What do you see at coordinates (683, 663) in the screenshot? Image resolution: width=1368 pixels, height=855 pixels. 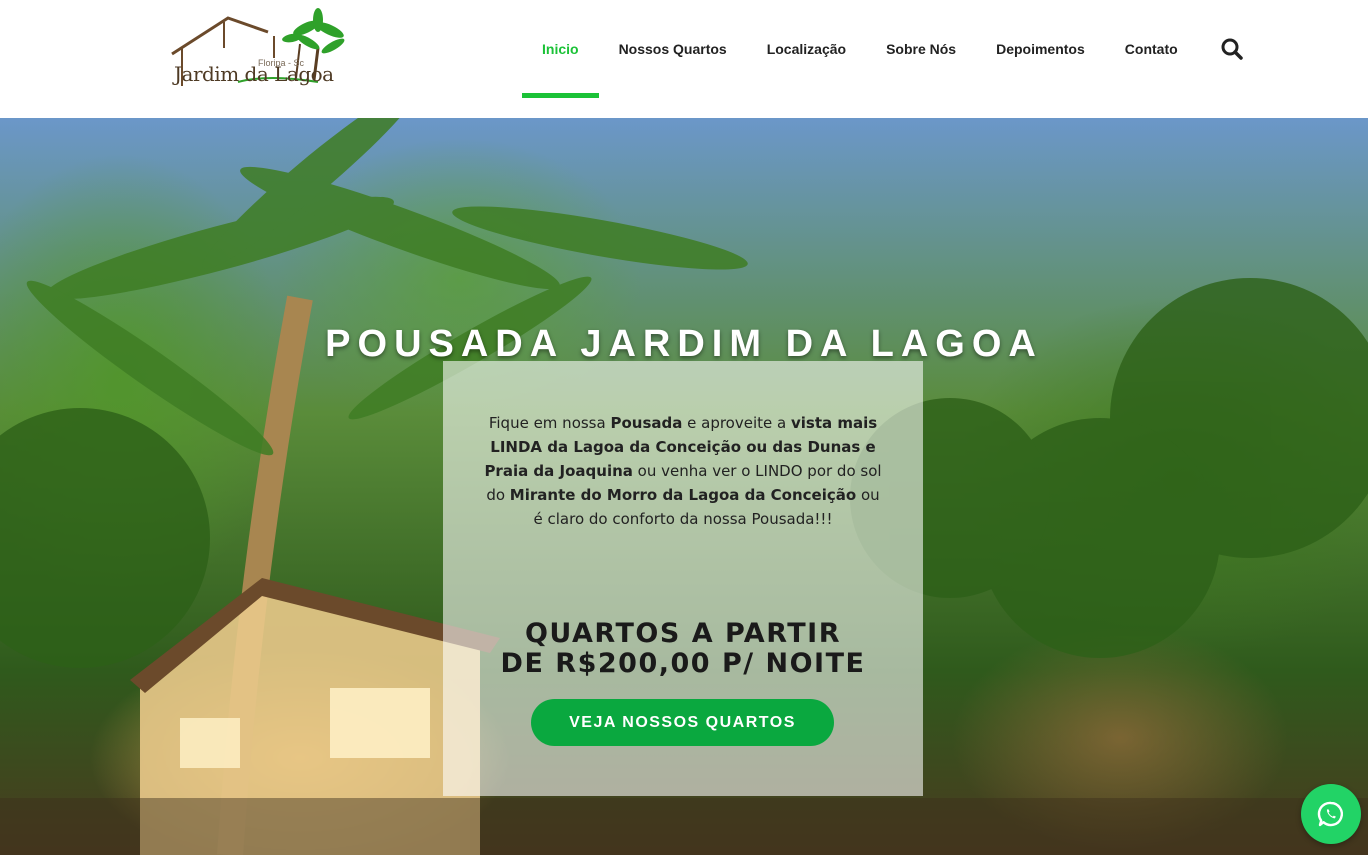 I see `price-line-2: DE R$200,00 P/ NOITE` at bounding box center [683, 663].